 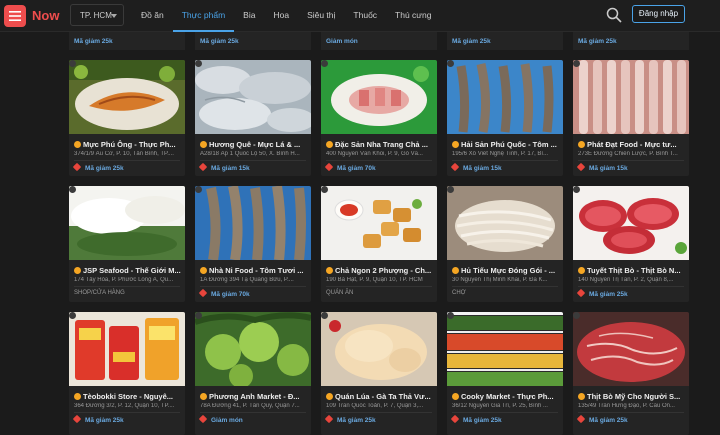 What do you see at coordinates (321, 16) in the screenshot?
I see `nav-sieu-thi: Siêu thị` at bounding box center [321, 16].